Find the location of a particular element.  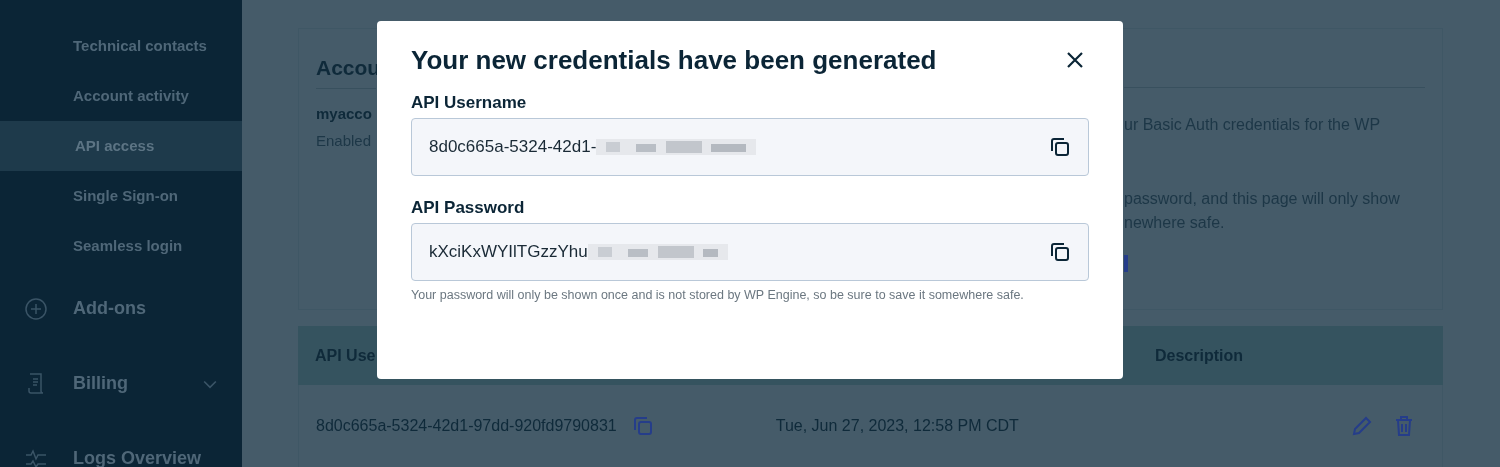

field-value: kXciKxWYIlTGzzYhu is located at coordinates (508, 252).